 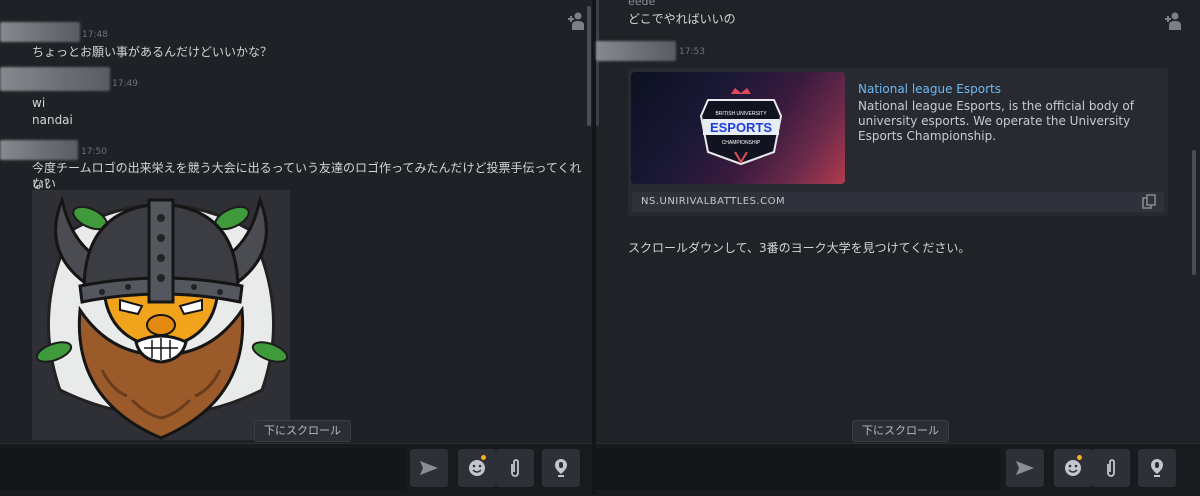 I want to click on logo-top-text: BRITISH UNIVERSITY, so click(x=741, y=114).